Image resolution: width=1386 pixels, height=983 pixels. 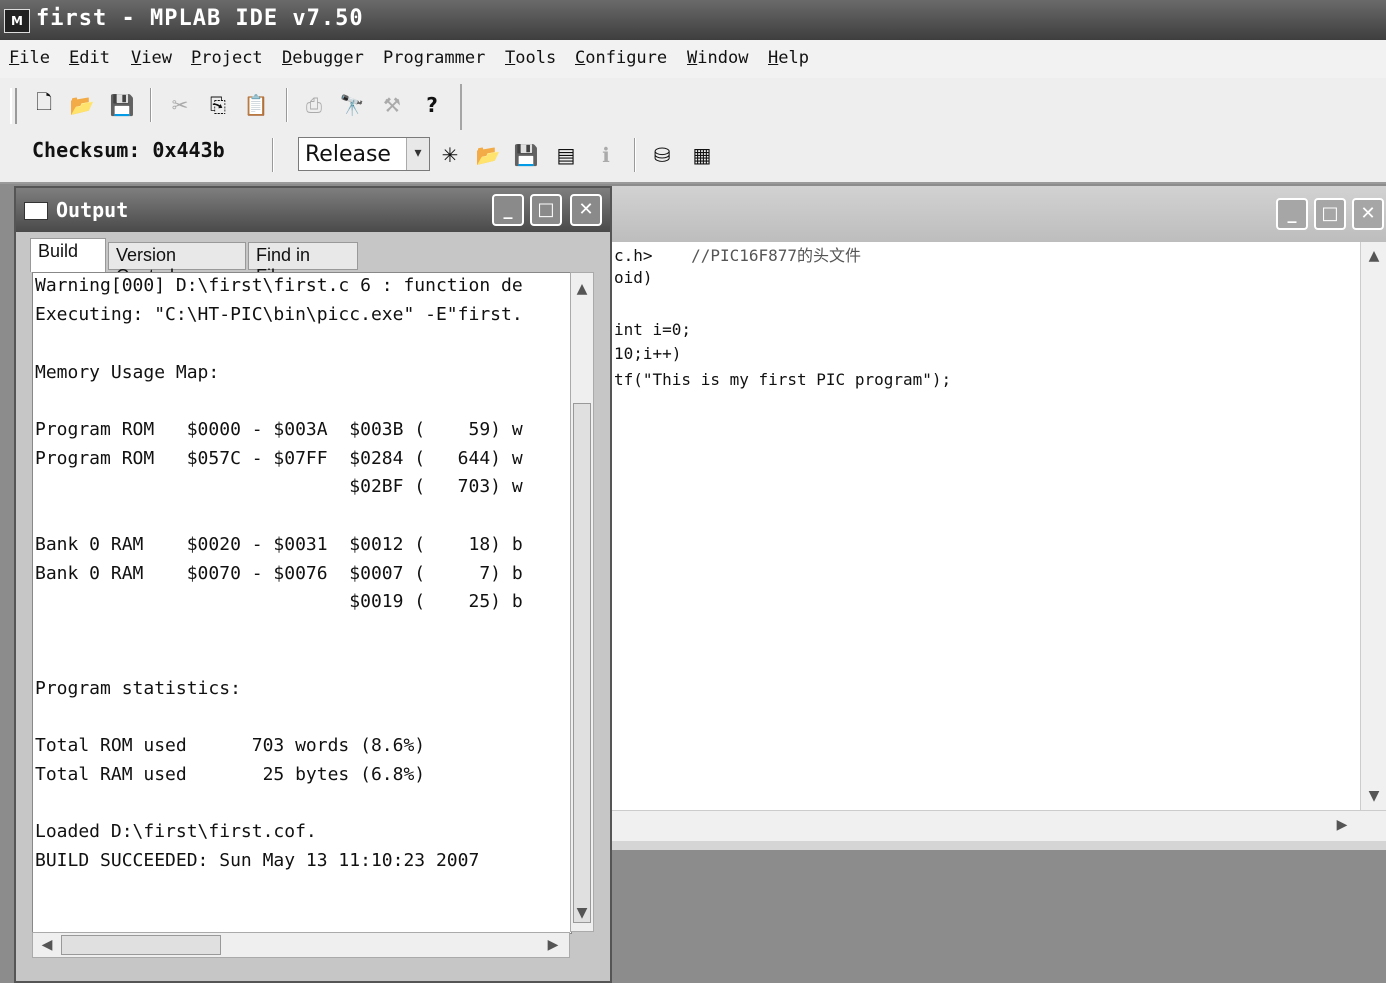 What do you see at coordinates (693, 20) in the screenshot?
I see `title-bar: M first - MPLAB IDE v7.50` at bounding box center [693, 20].